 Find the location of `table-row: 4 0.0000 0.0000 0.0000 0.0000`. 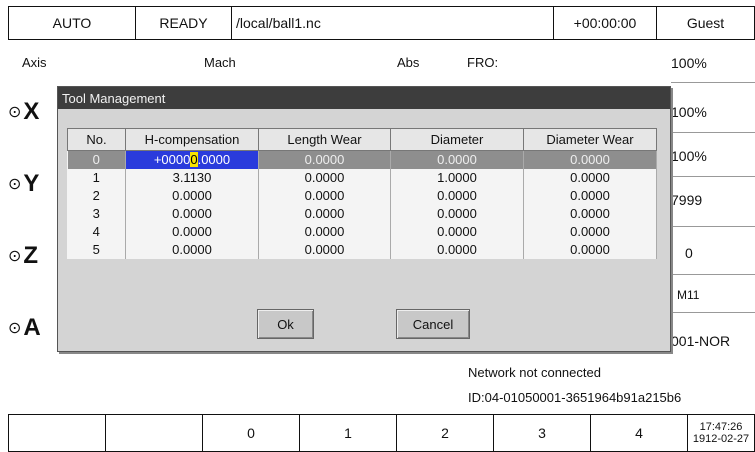

table-row: 4 0.0000 0.0000 0.0000 0.0000 is located at coordinates (362, 231).